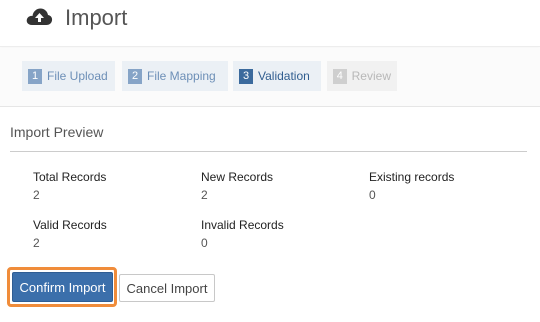 The height and width of the screenshot is (322, 540). What do you see at coordinates (70, 177) in the screenshot?
I see `total-records-label: Total Records` at bounding box center [70, 177].